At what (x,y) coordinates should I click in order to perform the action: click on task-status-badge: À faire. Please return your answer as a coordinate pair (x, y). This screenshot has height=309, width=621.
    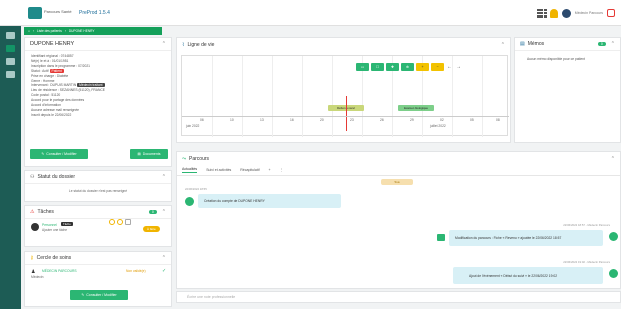
    Looking at the image, I should click on (151, 229).